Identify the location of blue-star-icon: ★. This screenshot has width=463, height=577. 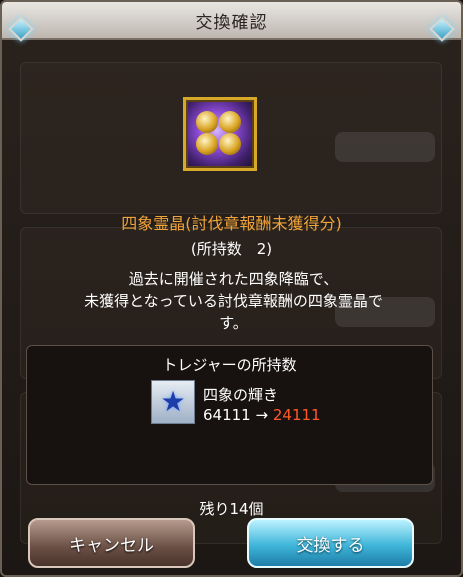
(173, 402).